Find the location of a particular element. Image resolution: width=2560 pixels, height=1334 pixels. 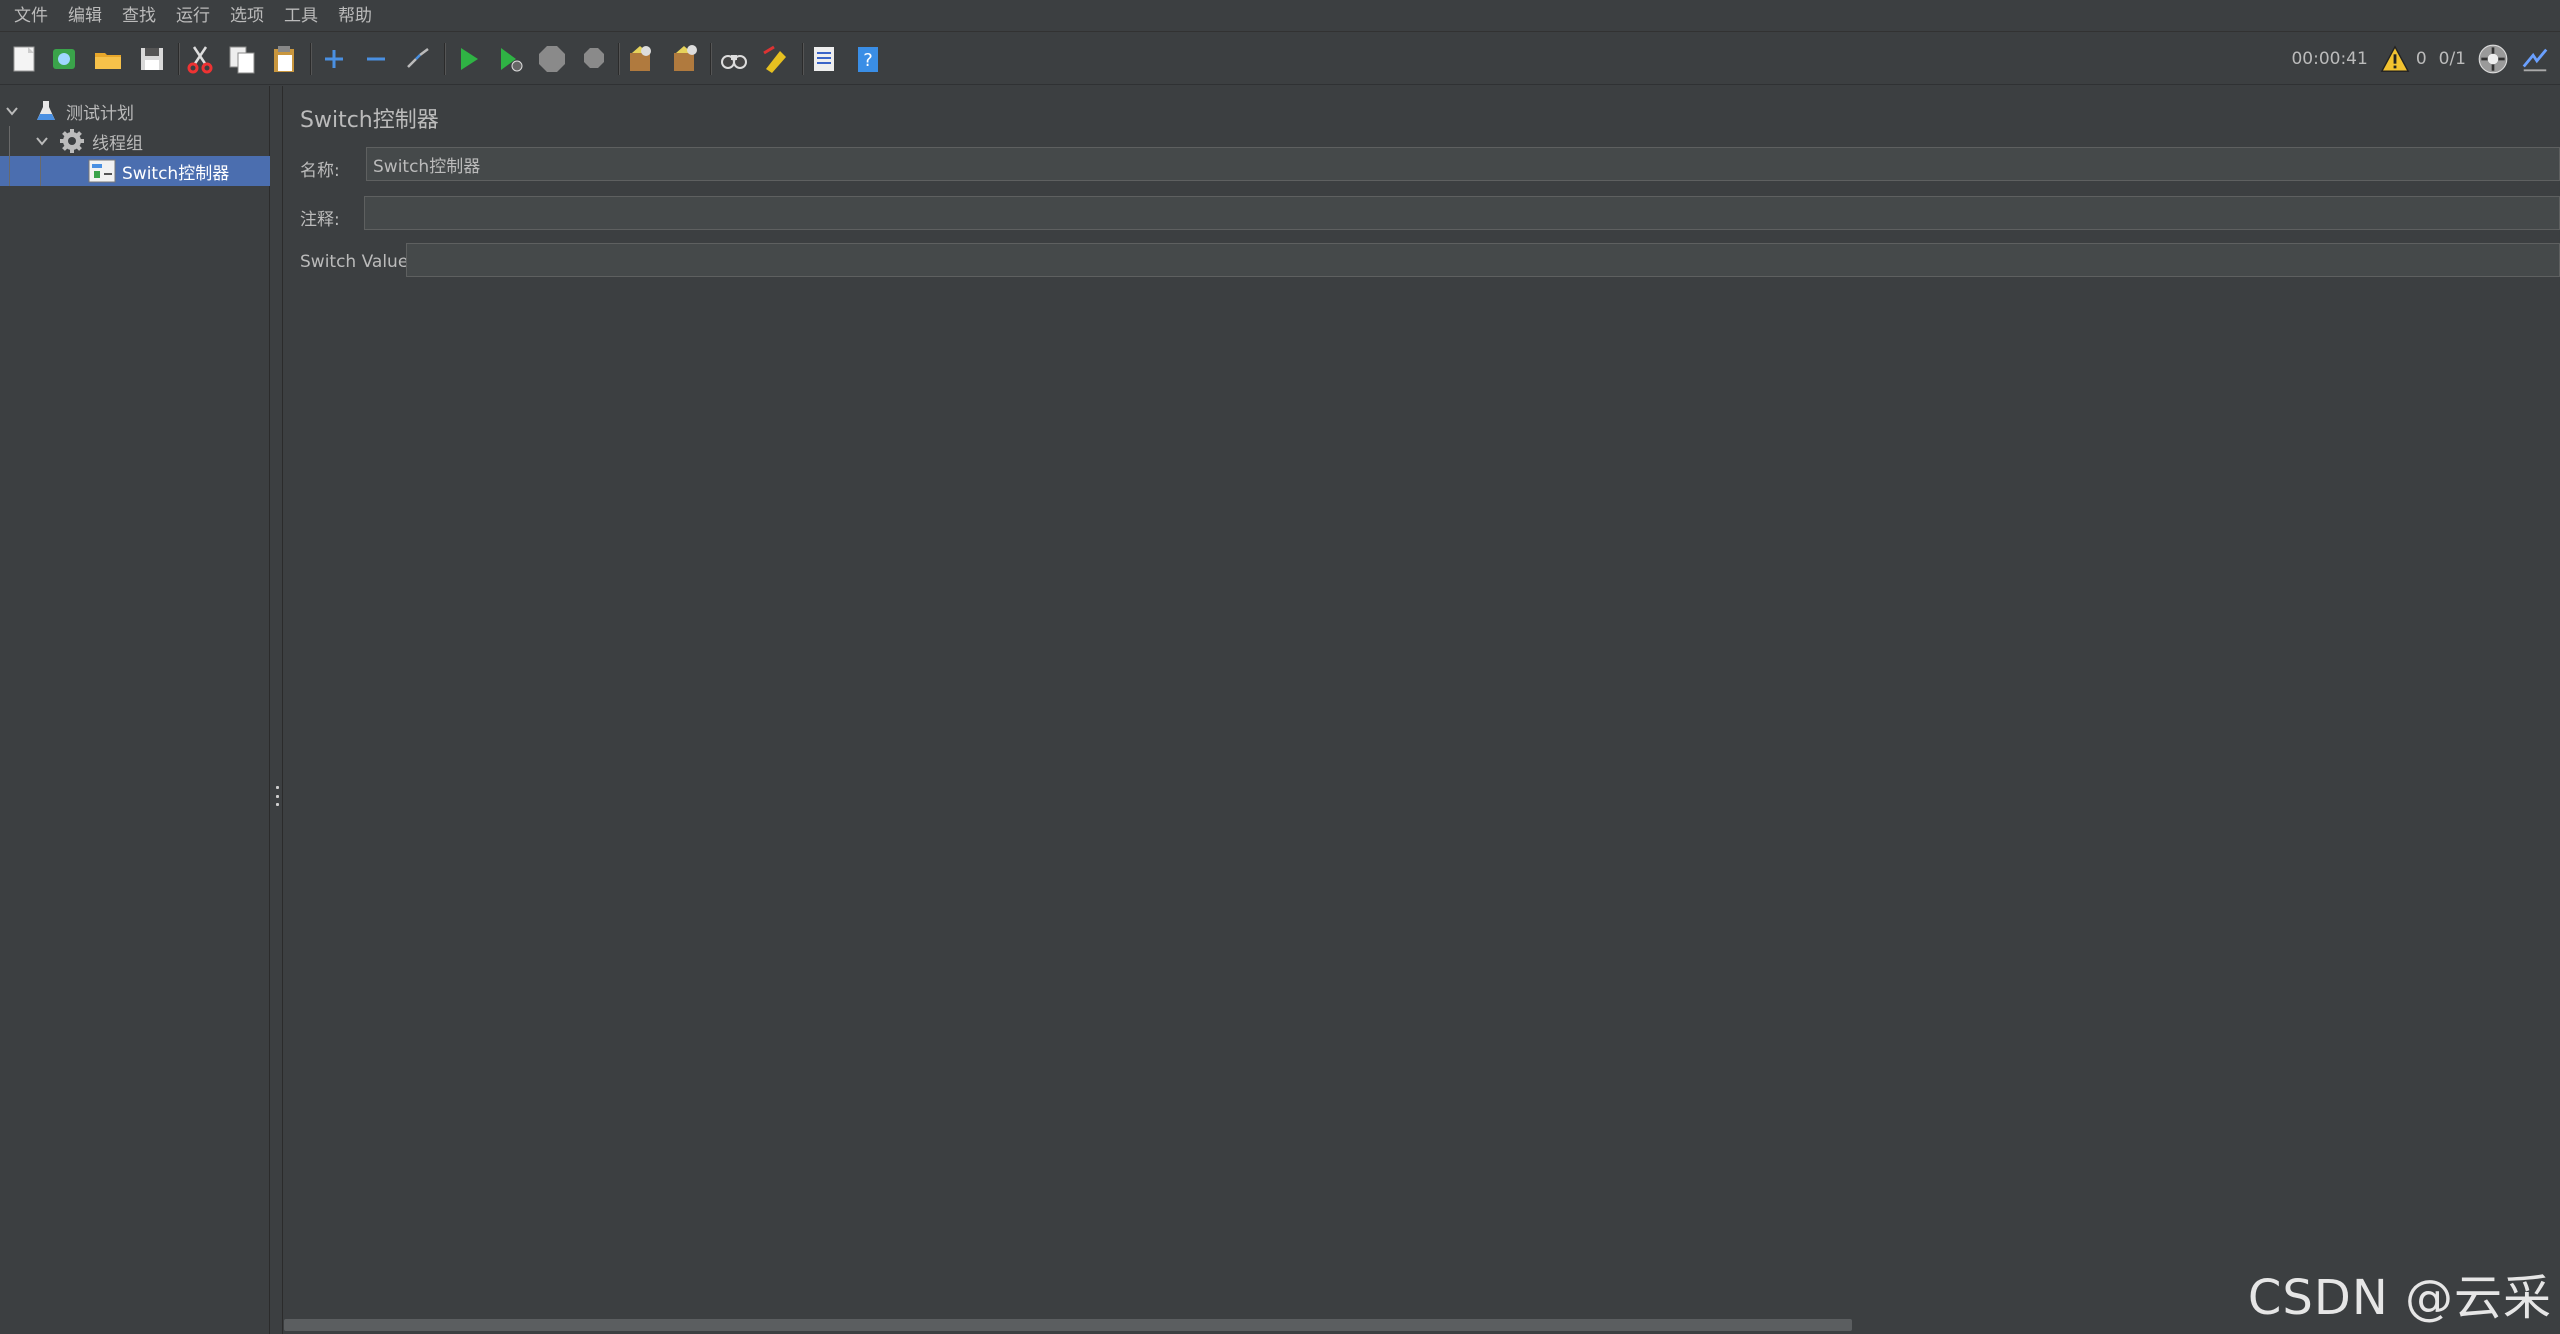

cut-icon is located at coordinates (200, 59).